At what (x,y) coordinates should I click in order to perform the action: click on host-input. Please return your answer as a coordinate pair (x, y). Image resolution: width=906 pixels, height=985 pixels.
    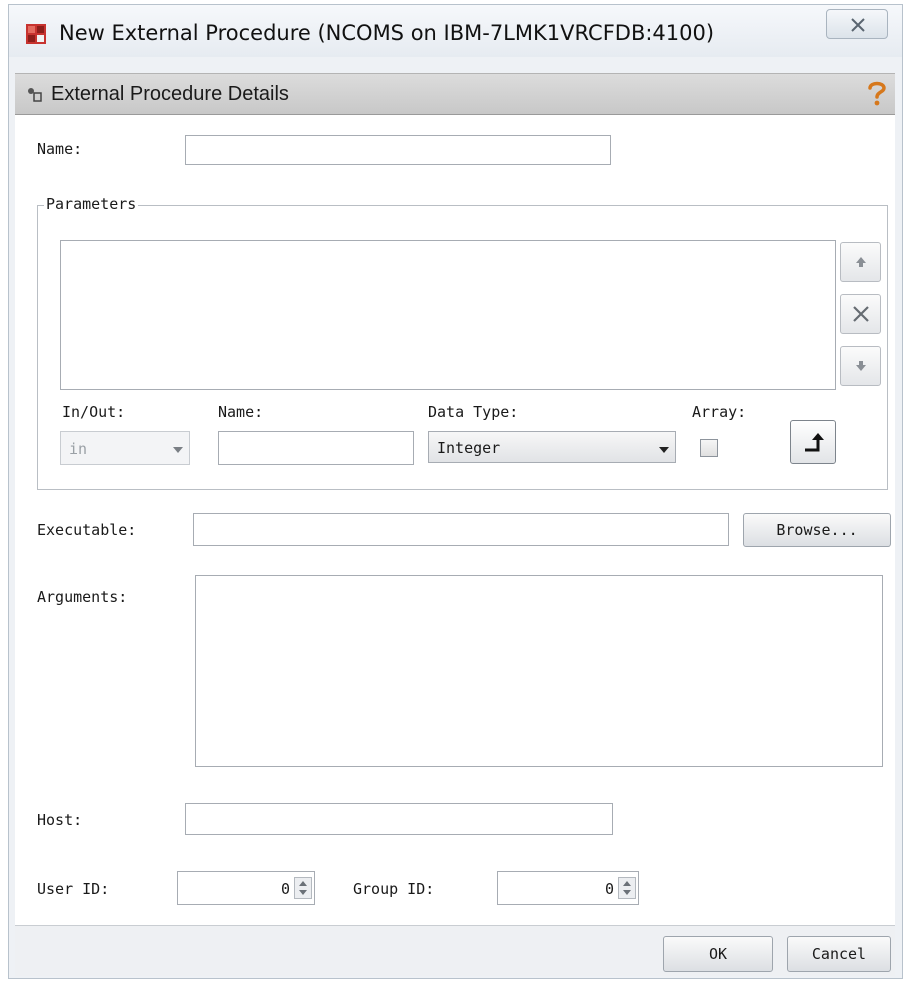
    Looking at the image, I should click on (399, 819).